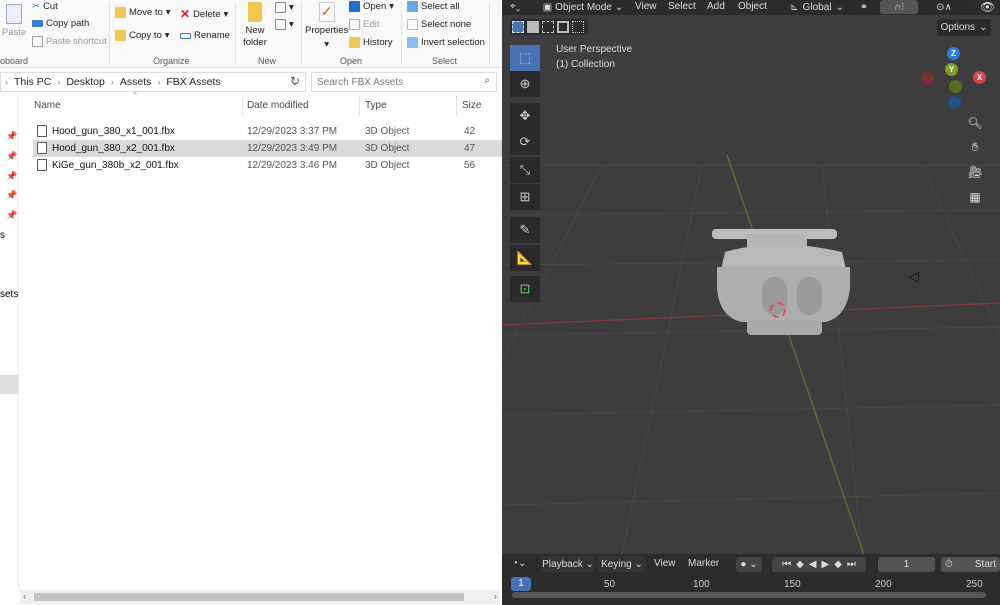  I want to click on file-size: 47, so click(470, 148).